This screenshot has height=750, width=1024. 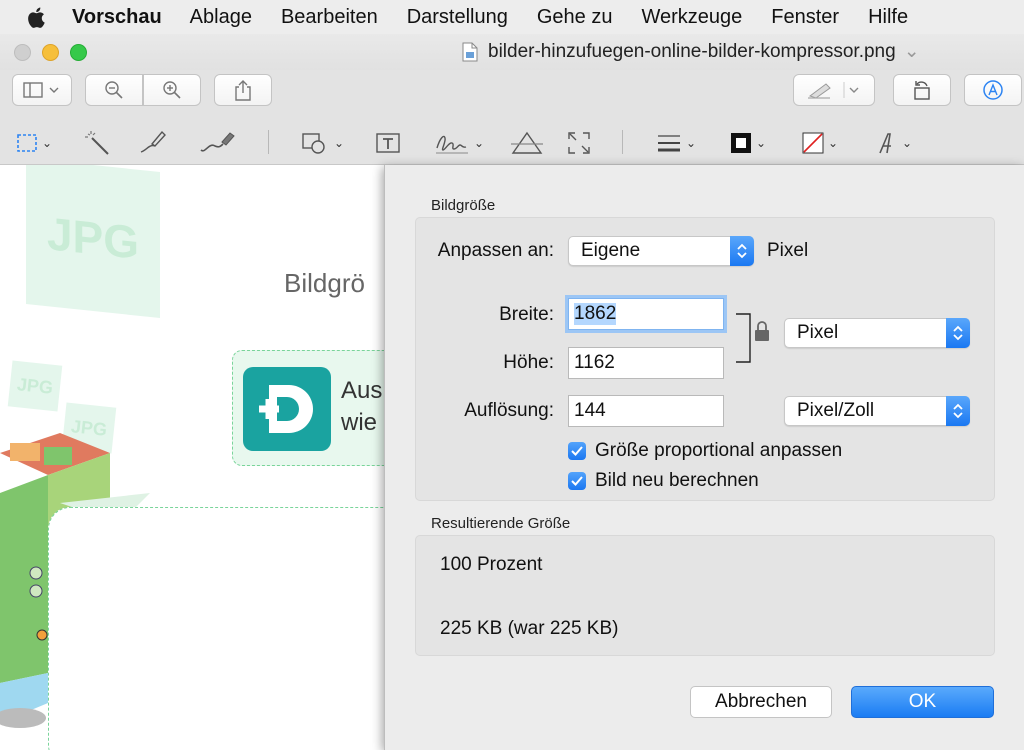 I want to click on text-tool, so click(x=388, y=143).